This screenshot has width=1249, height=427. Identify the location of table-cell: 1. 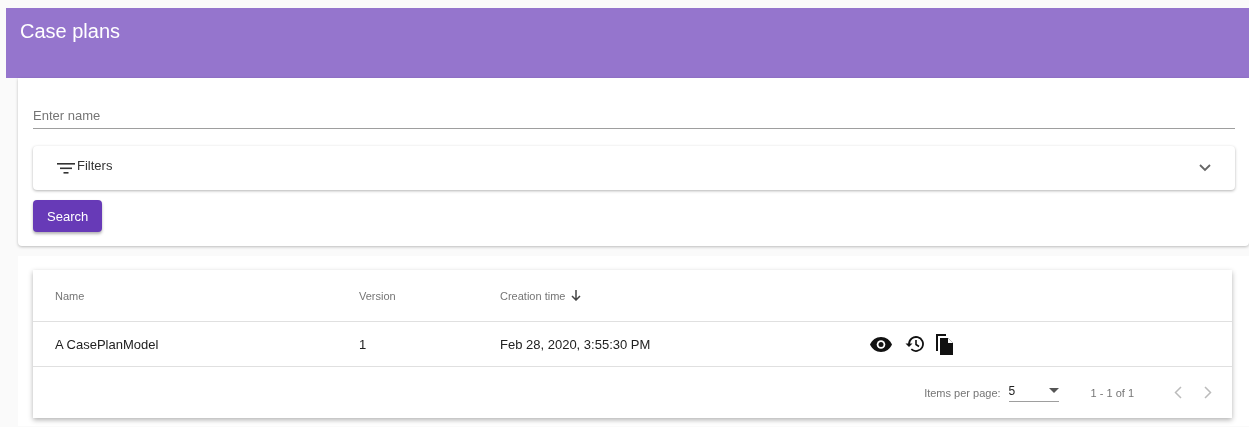
(363, 344).